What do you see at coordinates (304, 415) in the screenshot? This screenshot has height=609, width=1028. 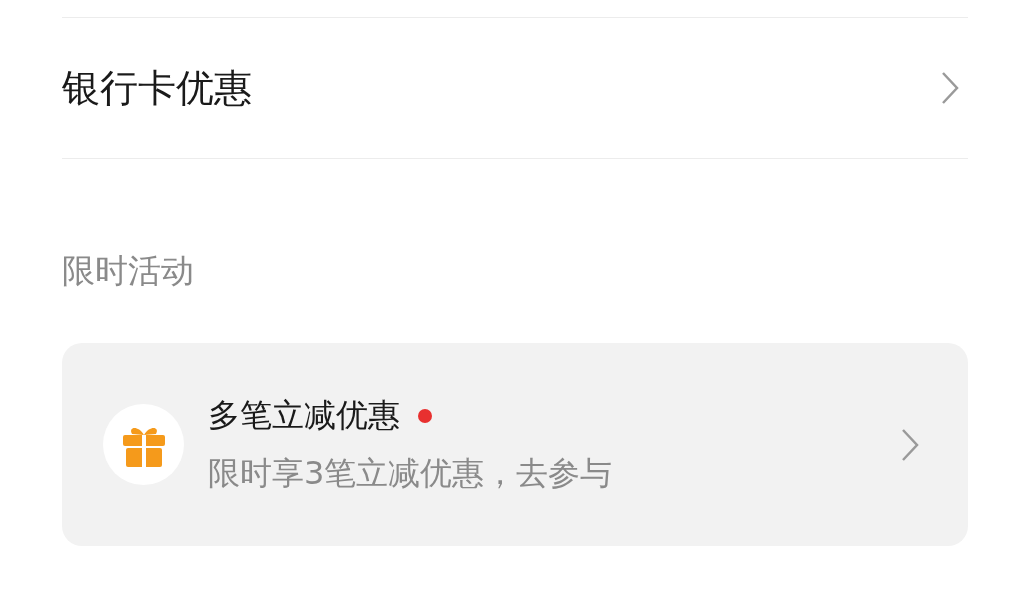 I see `activity-title: 多笔立减优惠` at bounding box center [304, 415].